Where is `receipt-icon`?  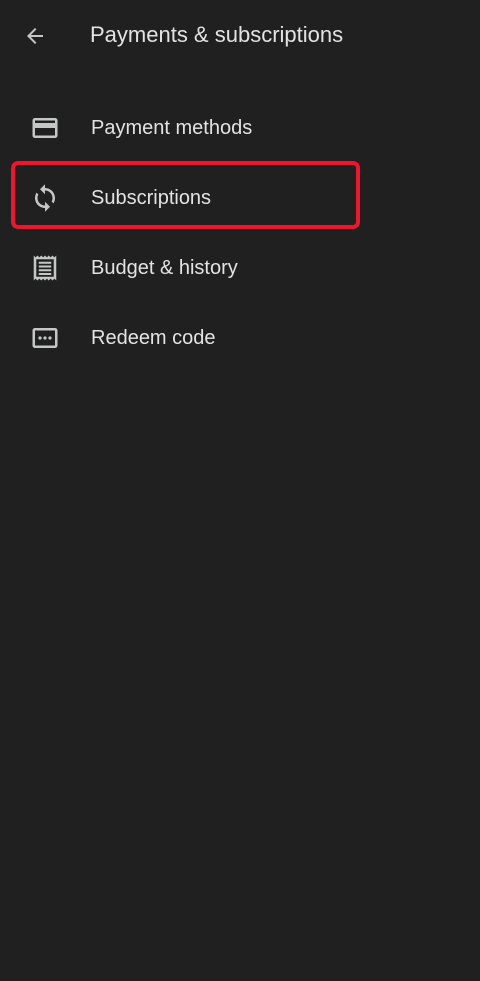
receipt-icon is located at coordinates (45, 268).